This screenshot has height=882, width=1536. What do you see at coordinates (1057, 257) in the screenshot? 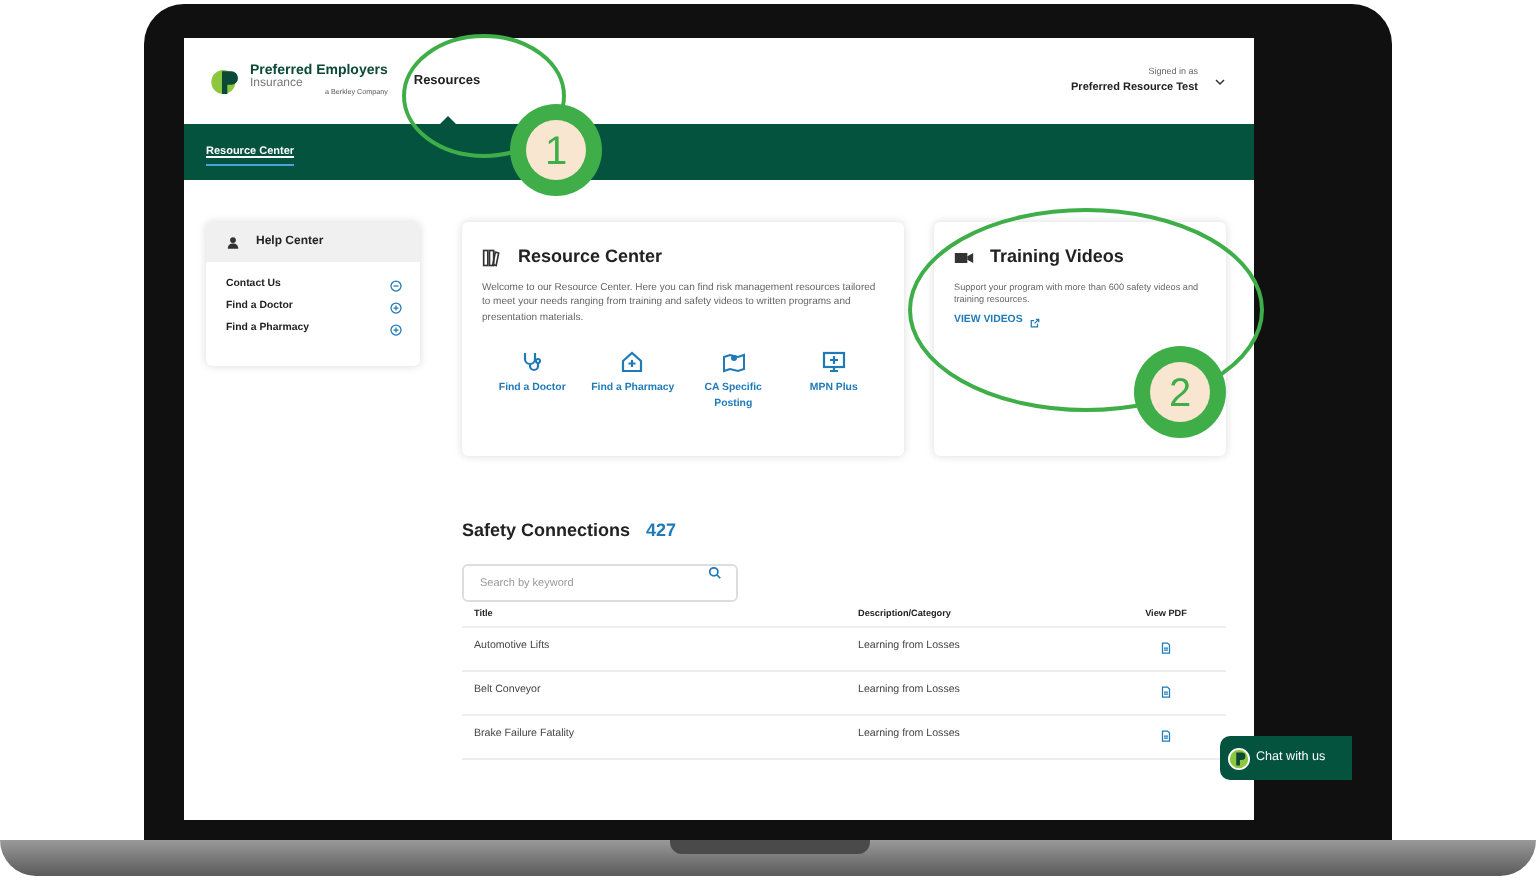
I see `card-title: Training Videos` at bounding box center [1057, 257].